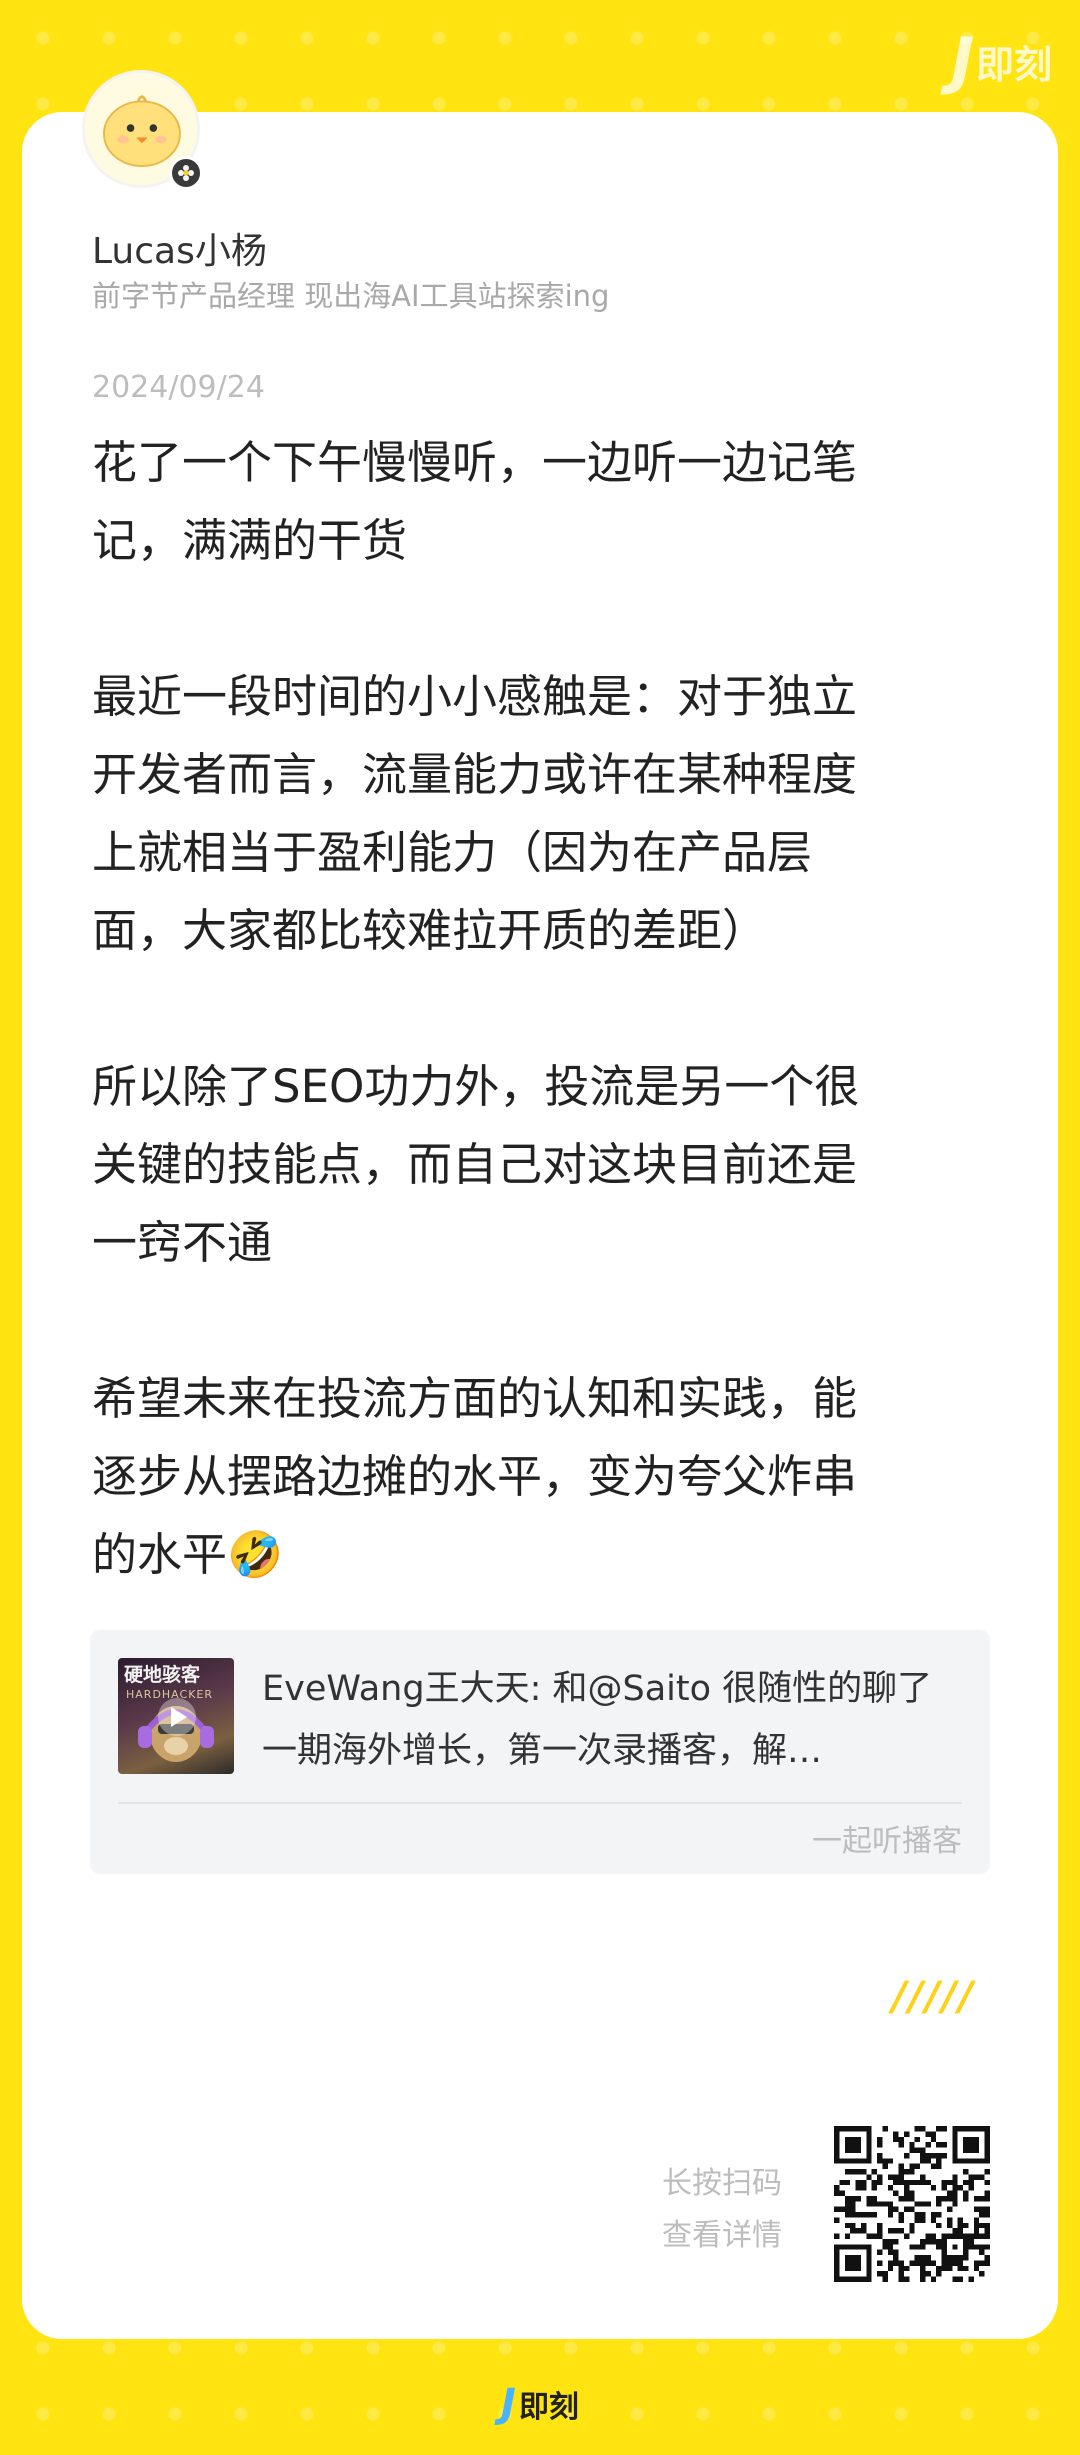  What do you see at coordinates (188, 1554) in the screenshot?
I see `post-line: 的水平🤣` at bounding box center [188, 1554].